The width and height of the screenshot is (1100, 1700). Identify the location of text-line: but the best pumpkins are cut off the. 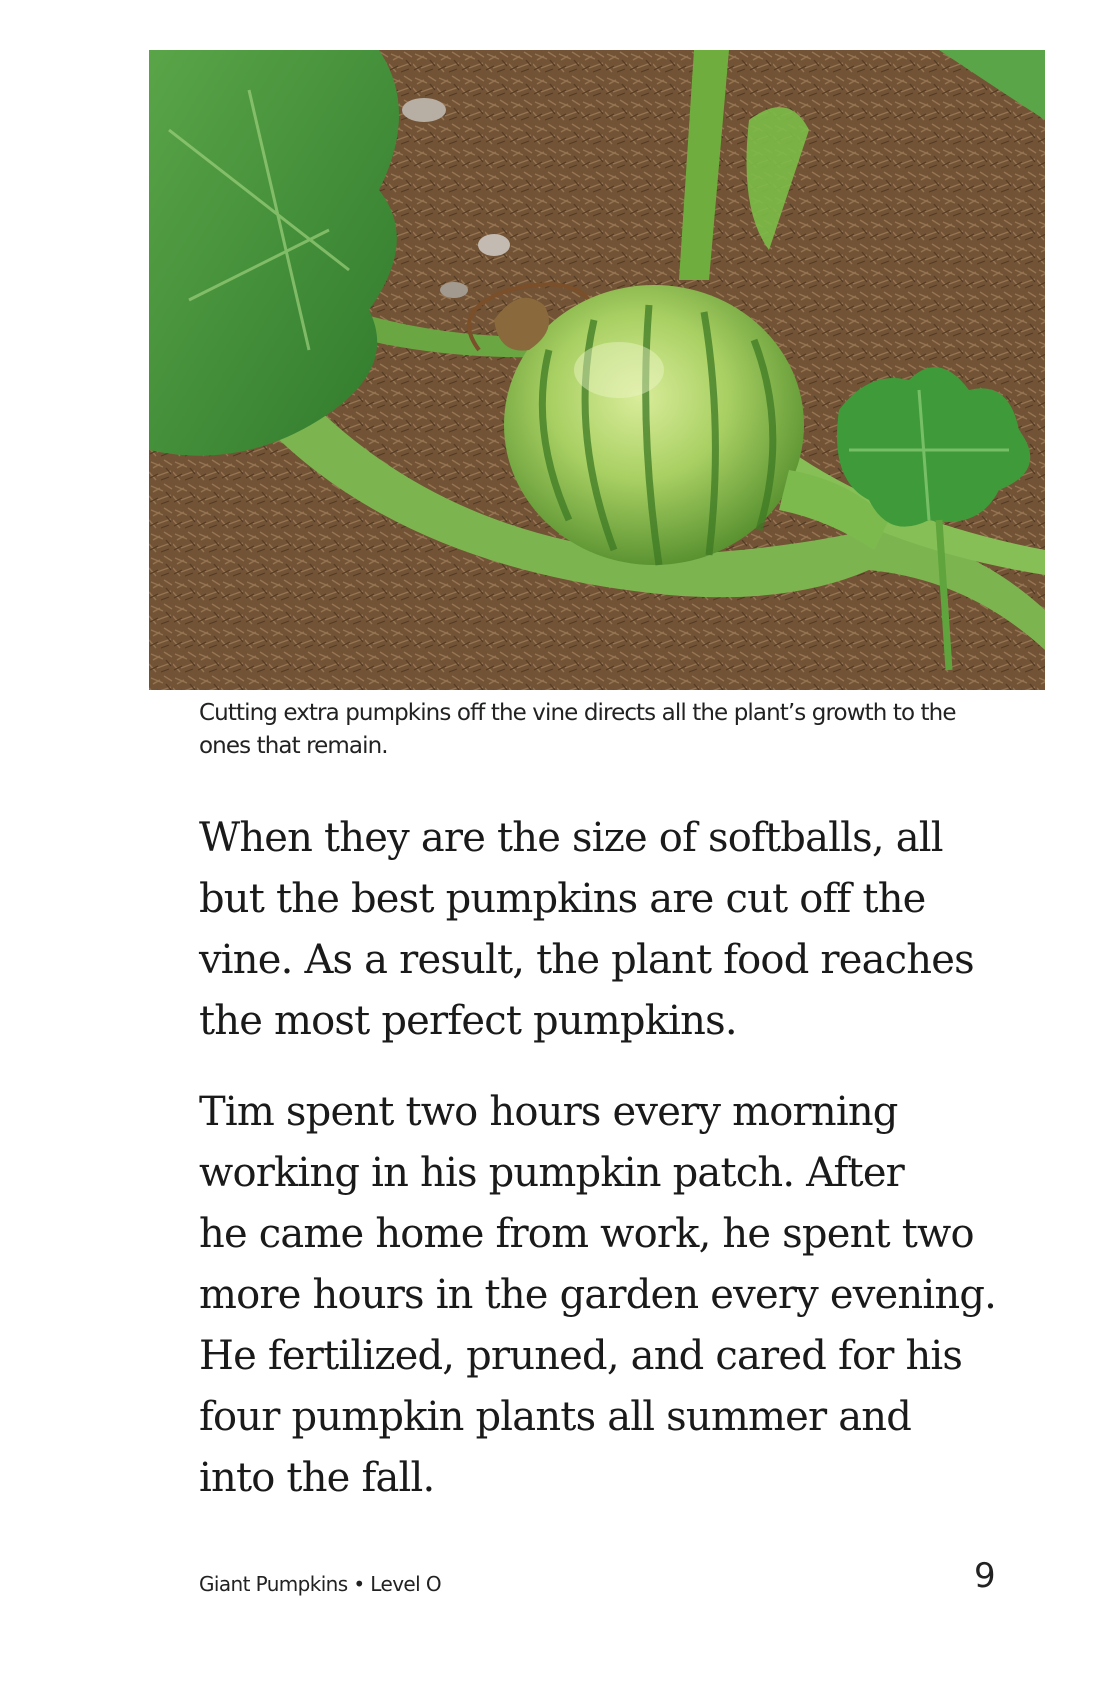
(562, 899).